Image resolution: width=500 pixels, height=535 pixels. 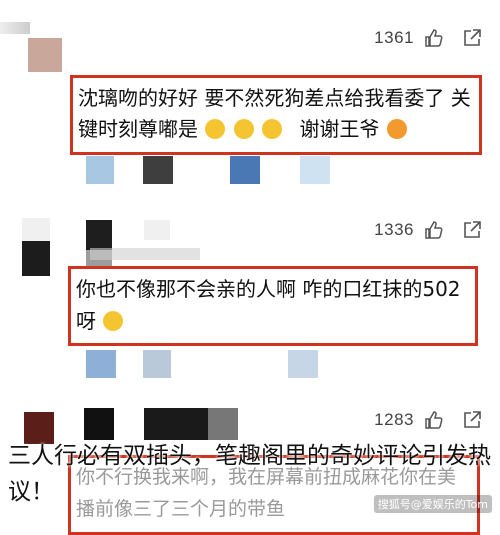 I want to click on comment-text-line2: 键时刻尊嘟是 谢谢王爷, so click(x=243, y=129).